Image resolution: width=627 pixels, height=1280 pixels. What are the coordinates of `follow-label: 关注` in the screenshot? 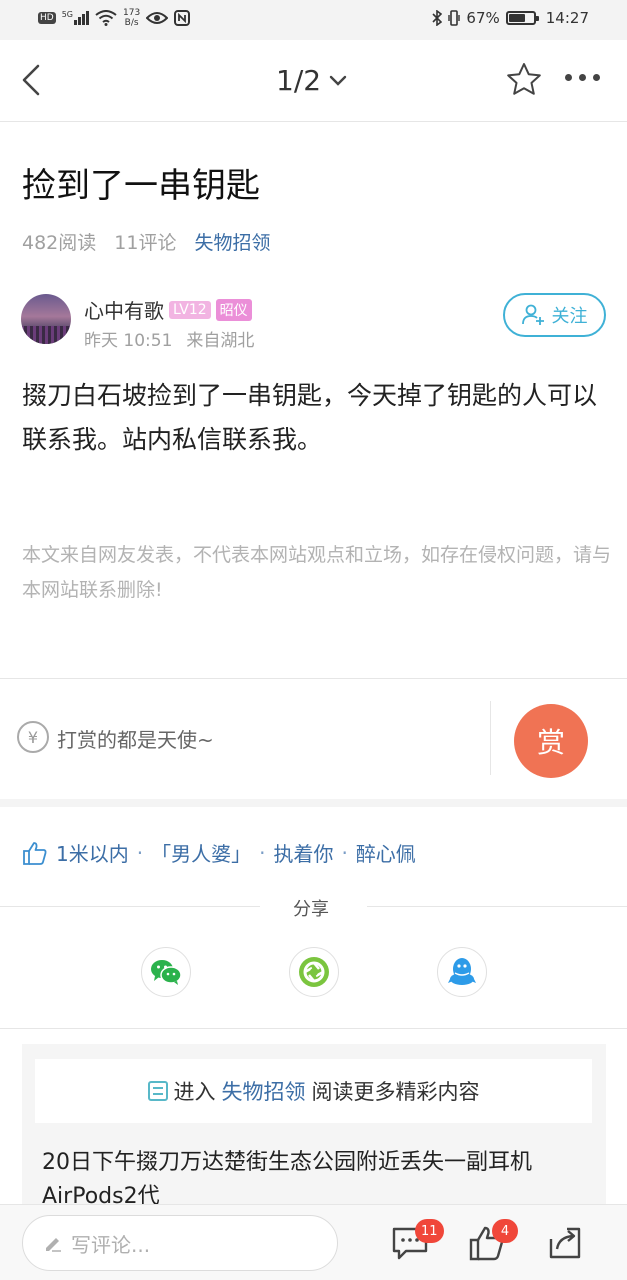 It's located at (569, 316).